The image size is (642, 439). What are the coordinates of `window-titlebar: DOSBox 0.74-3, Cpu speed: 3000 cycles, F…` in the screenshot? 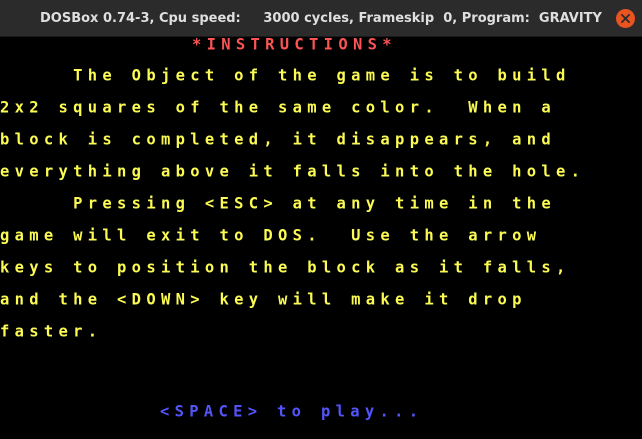 It's located at (321, 18).